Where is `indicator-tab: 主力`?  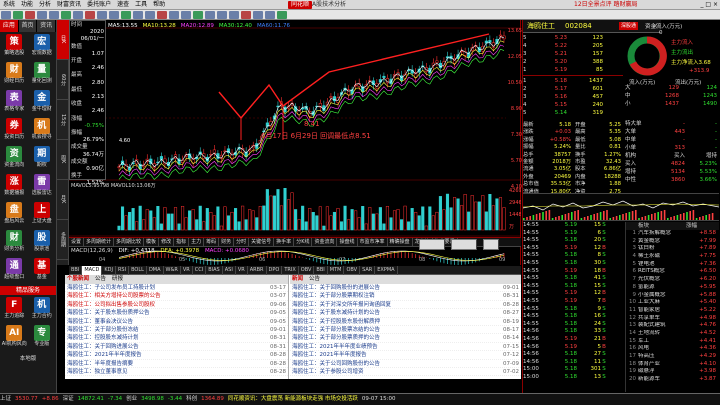
indicator-tab: 主力 is located at coordinates (197, 242).